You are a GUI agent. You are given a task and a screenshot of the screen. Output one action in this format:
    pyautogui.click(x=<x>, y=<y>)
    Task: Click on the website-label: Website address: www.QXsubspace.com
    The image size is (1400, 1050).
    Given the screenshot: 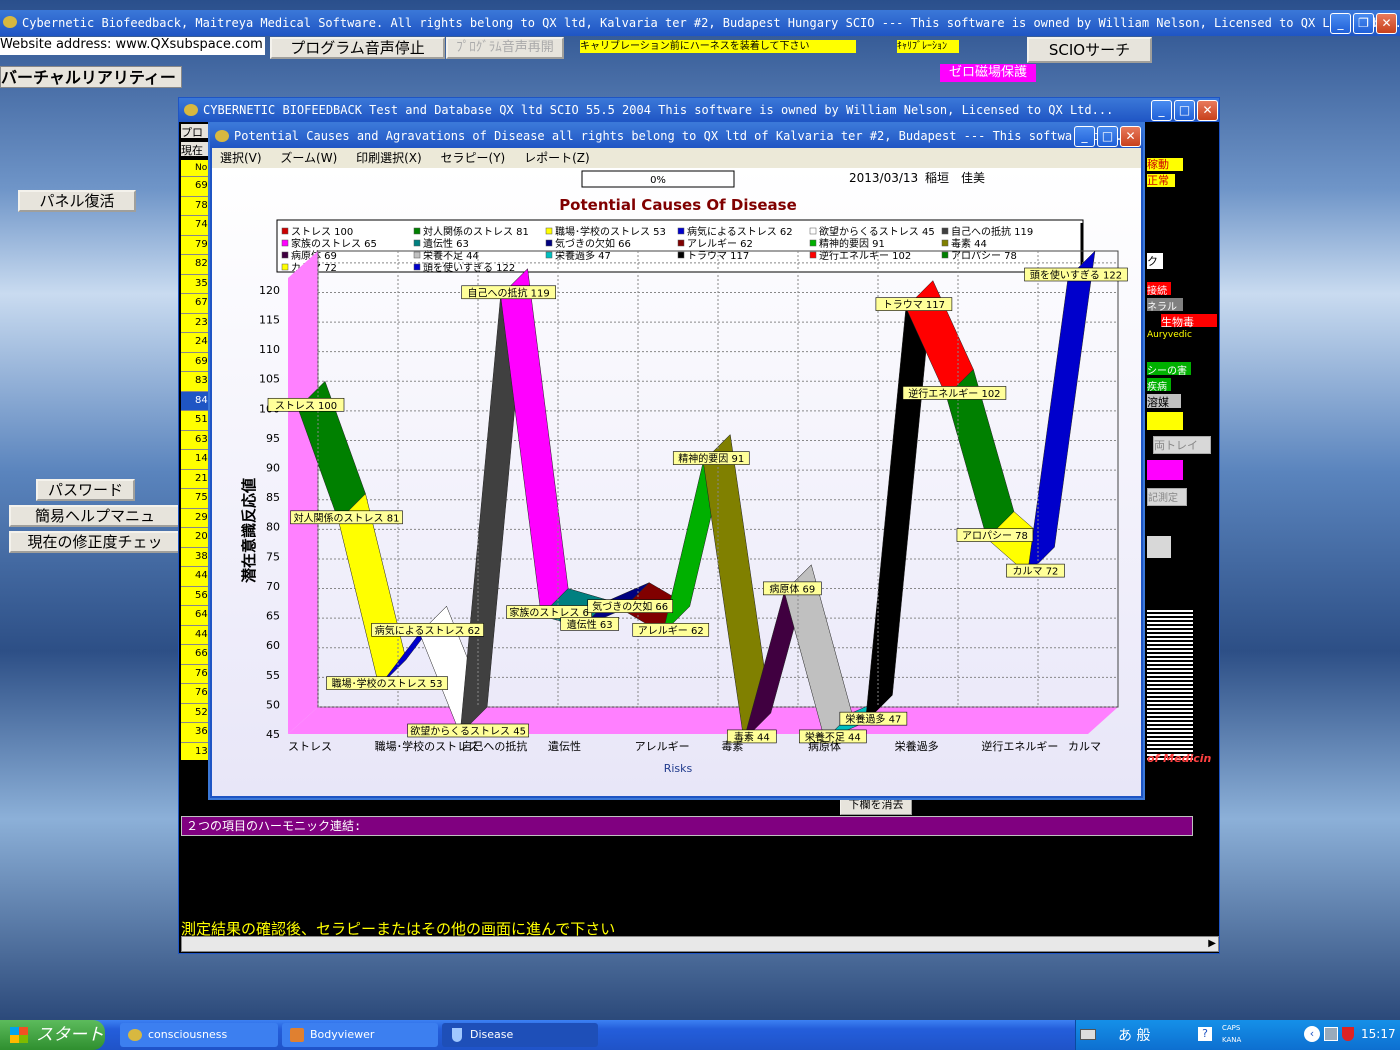 What is the action you would take?
    pyautogui.click(x=132, y=46)
    